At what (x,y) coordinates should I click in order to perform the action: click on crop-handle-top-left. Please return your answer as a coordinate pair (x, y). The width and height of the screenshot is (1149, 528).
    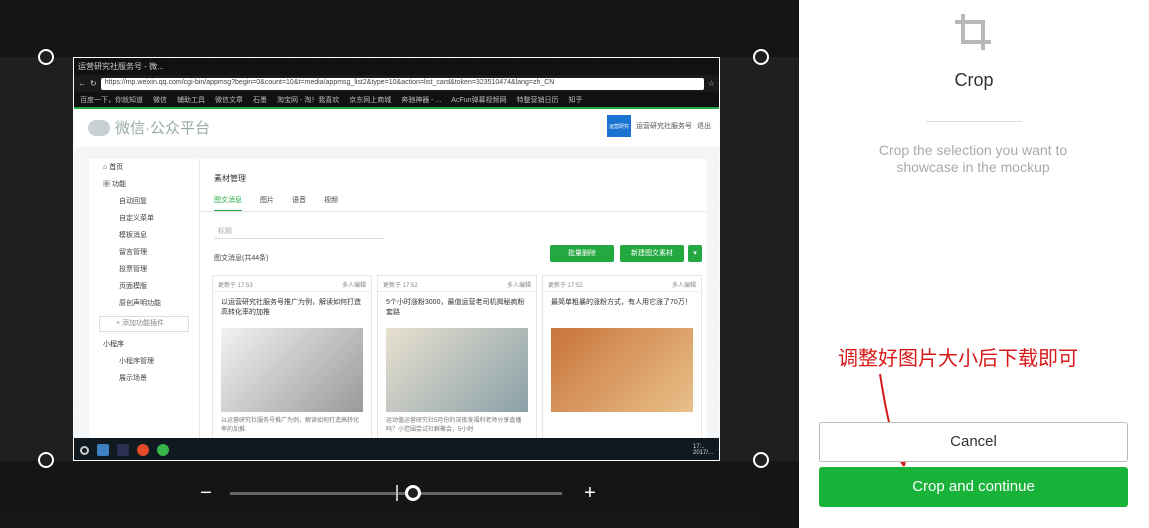
    Looking at the image, I should click on (46, 57).